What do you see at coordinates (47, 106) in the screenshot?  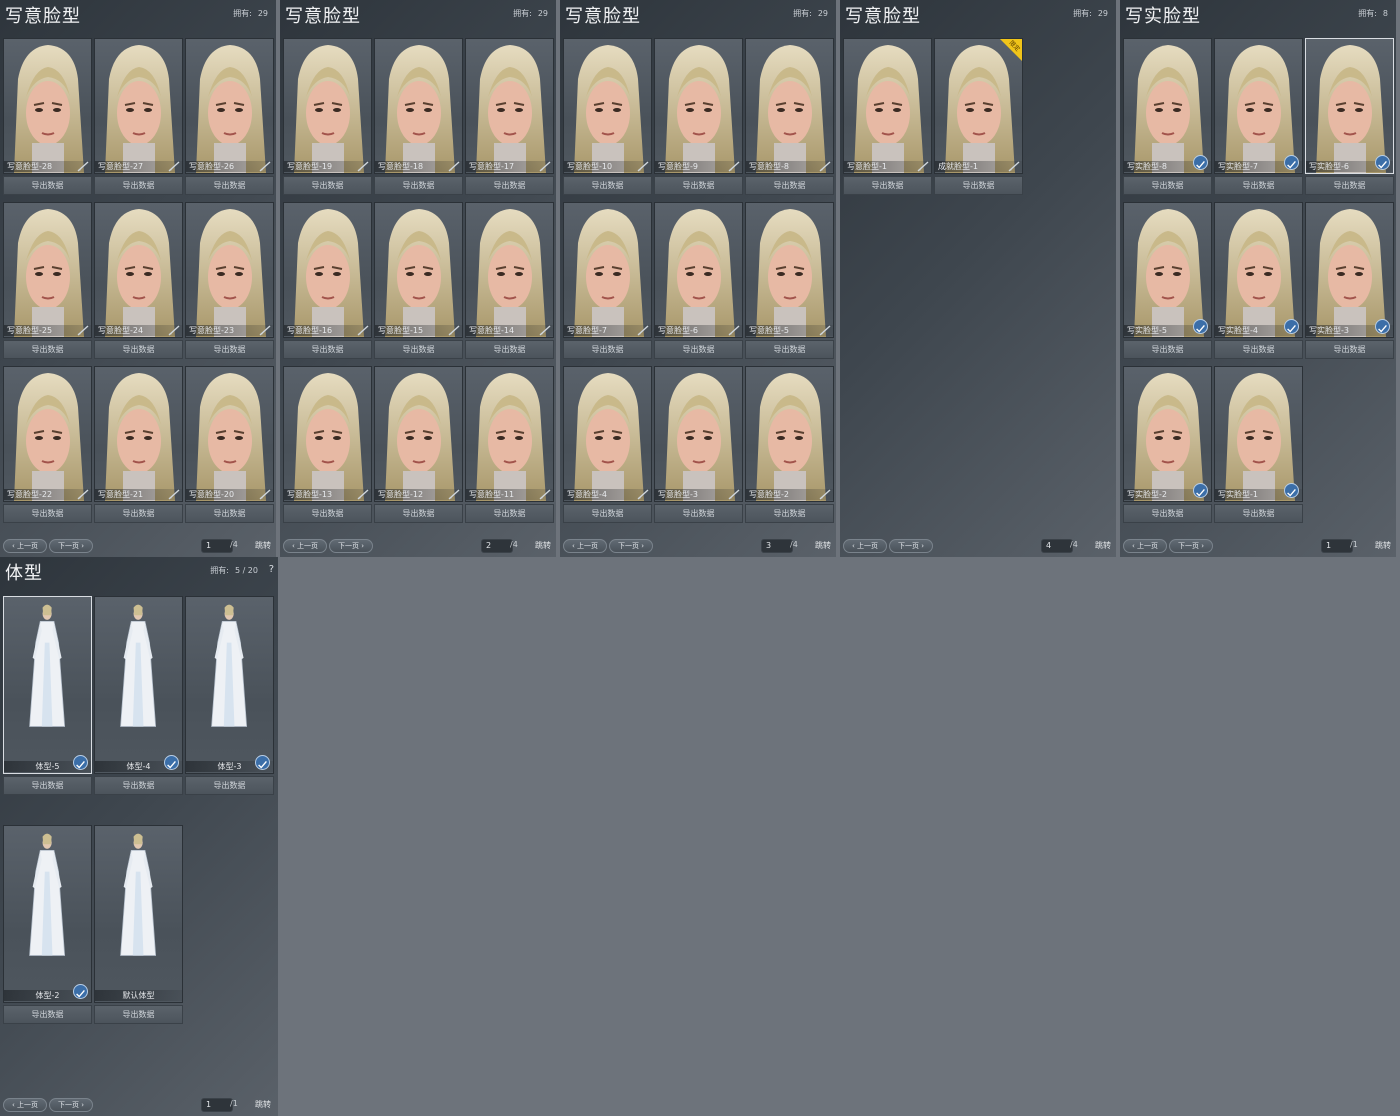 I see `face-card: 写意脸型-28` at bounding box center [47, 106].